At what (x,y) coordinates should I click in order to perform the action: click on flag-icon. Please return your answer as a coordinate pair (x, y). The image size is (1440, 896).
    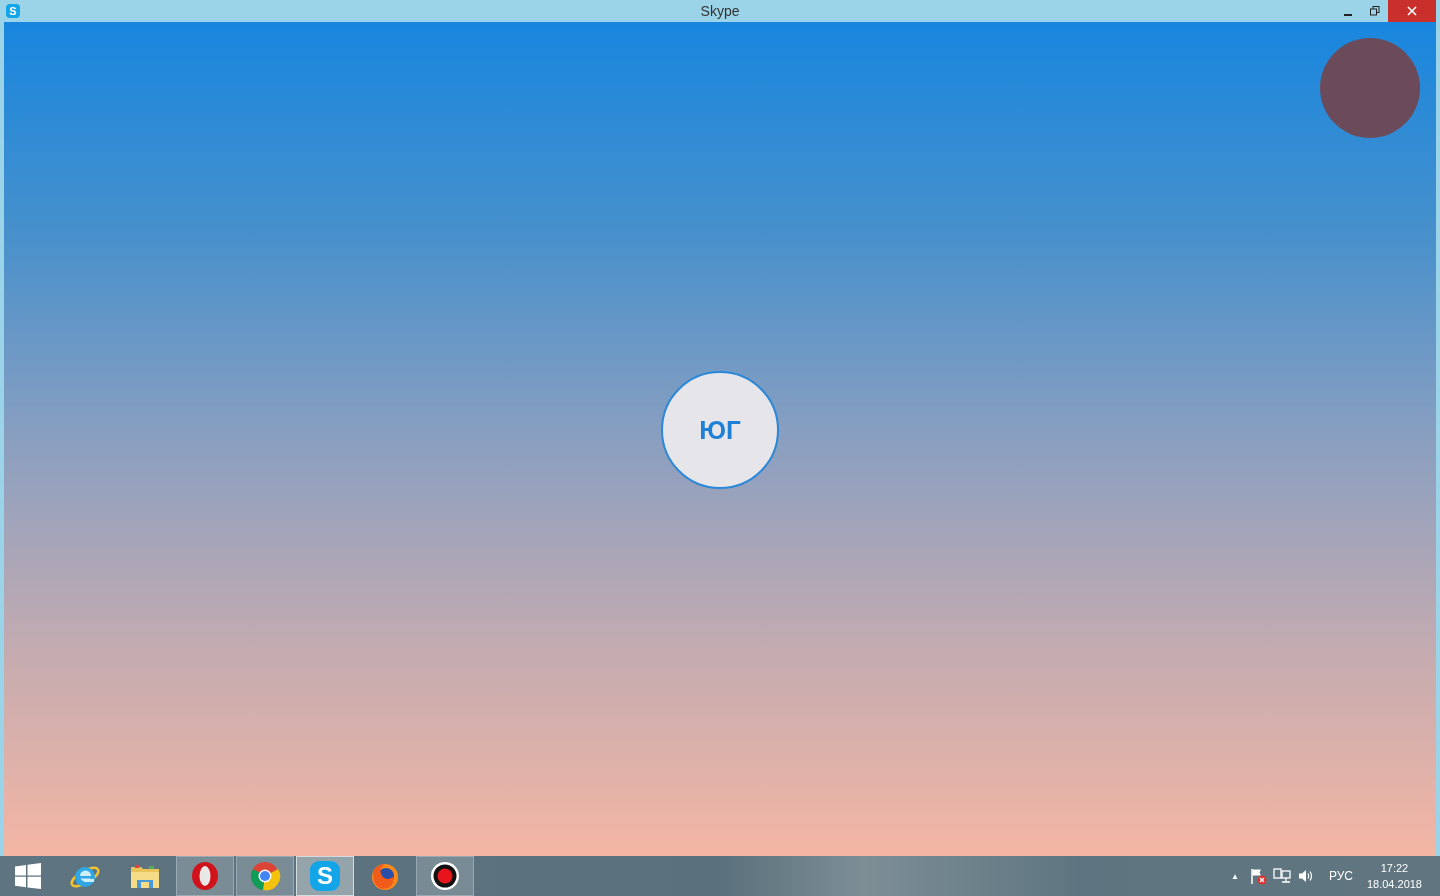
    Looking at the image, I should click on (1257, 876).